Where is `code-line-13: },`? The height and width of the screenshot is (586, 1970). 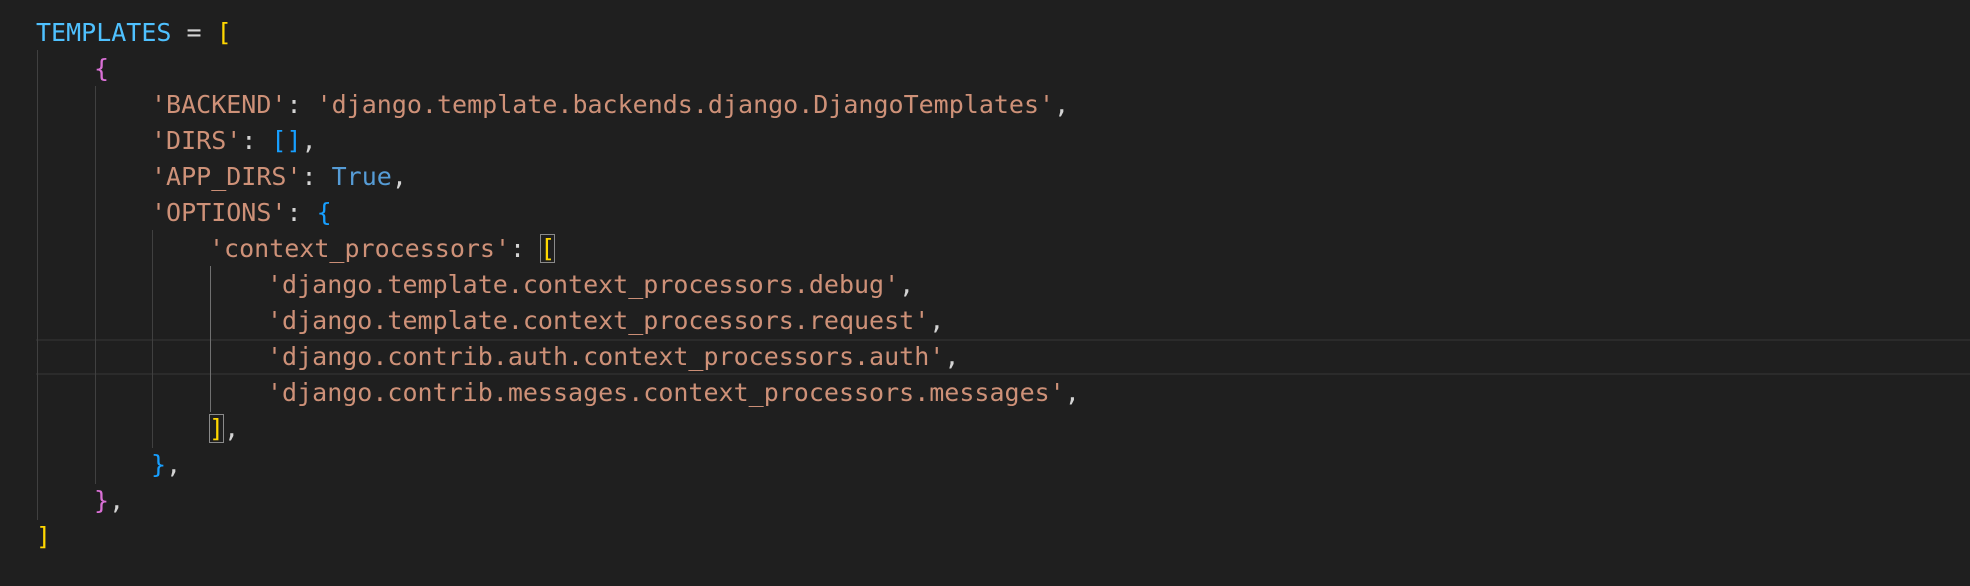
code-line-13: }, is located at coordinates (166, 465).